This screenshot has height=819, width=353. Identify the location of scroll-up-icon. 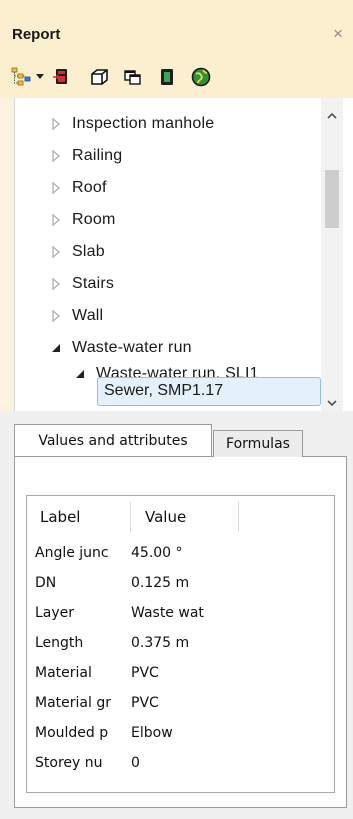
(332, 113).